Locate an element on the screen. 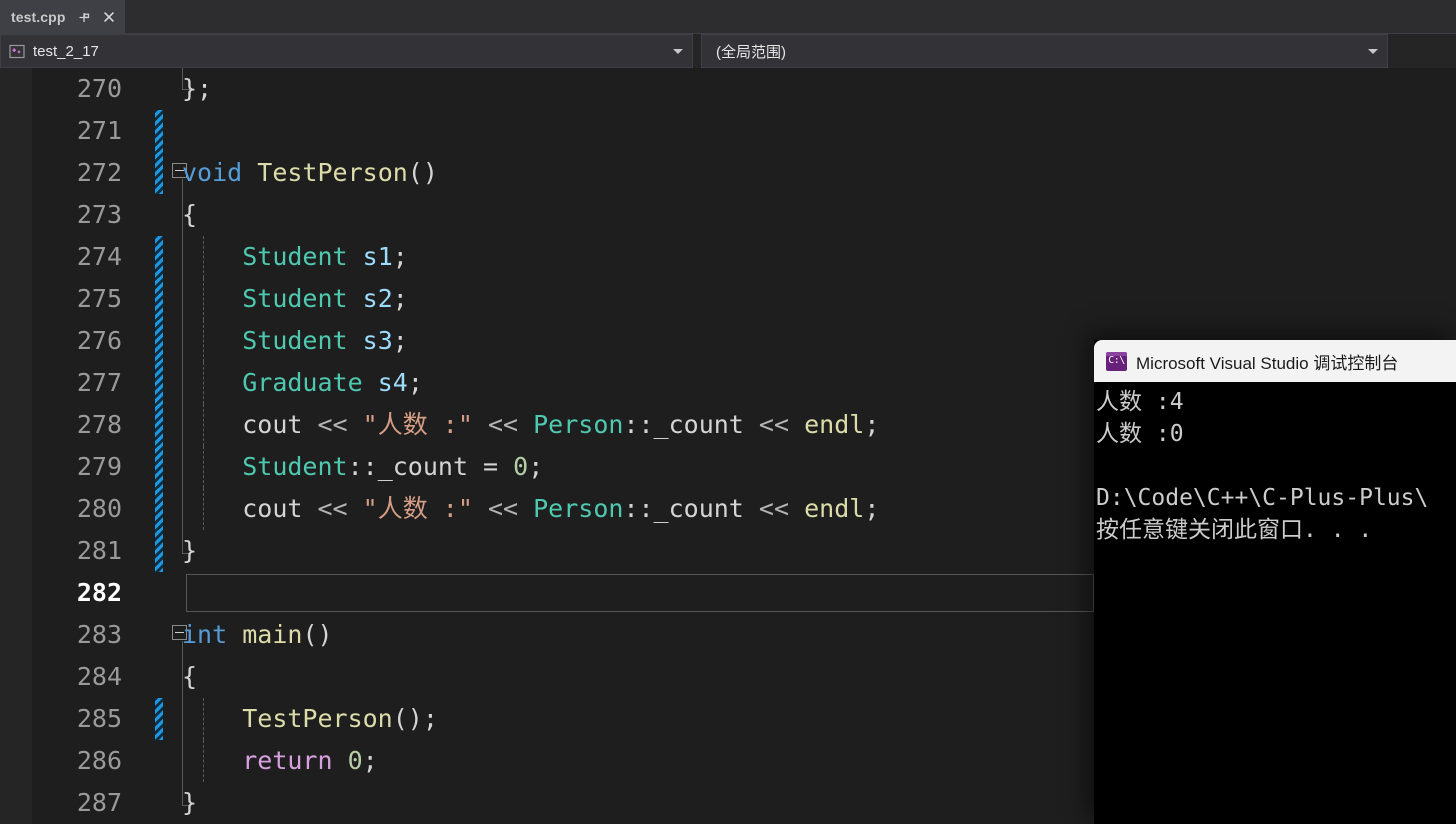  member-combo-value: (全局范围) is located at coordinates (751, 52).